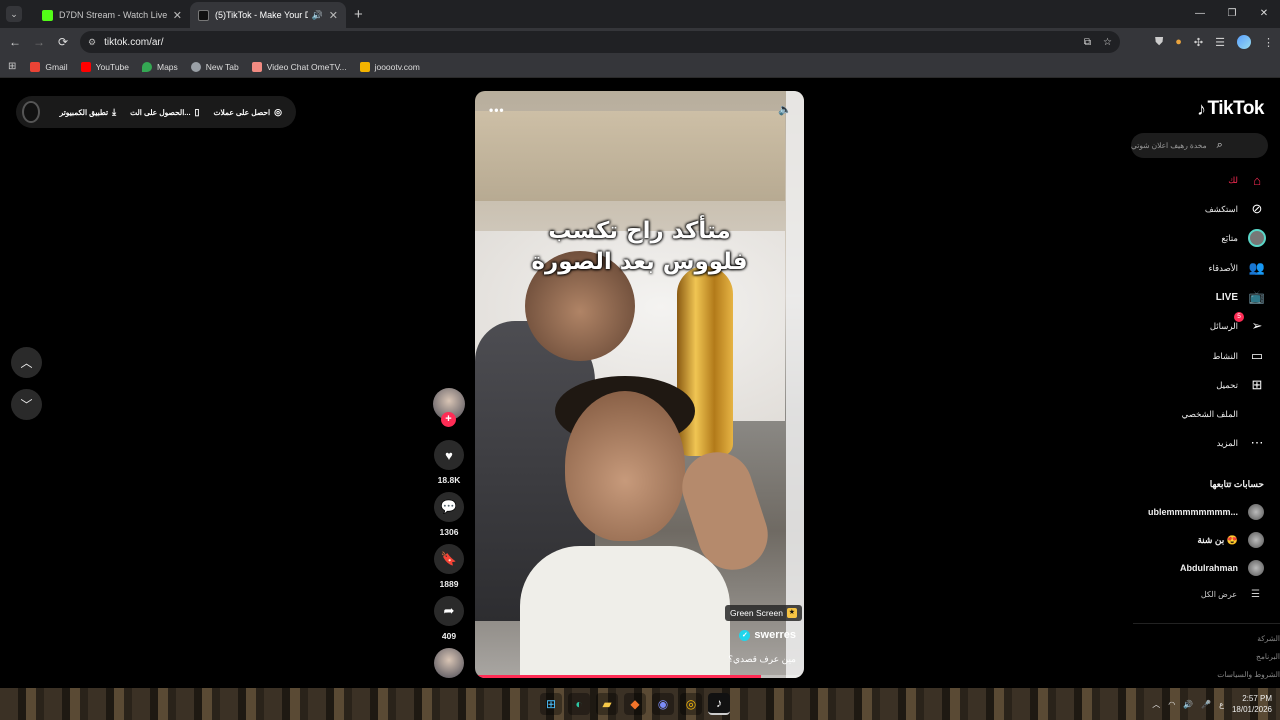  I want to click on video-progress-bar, so click(639, 676).